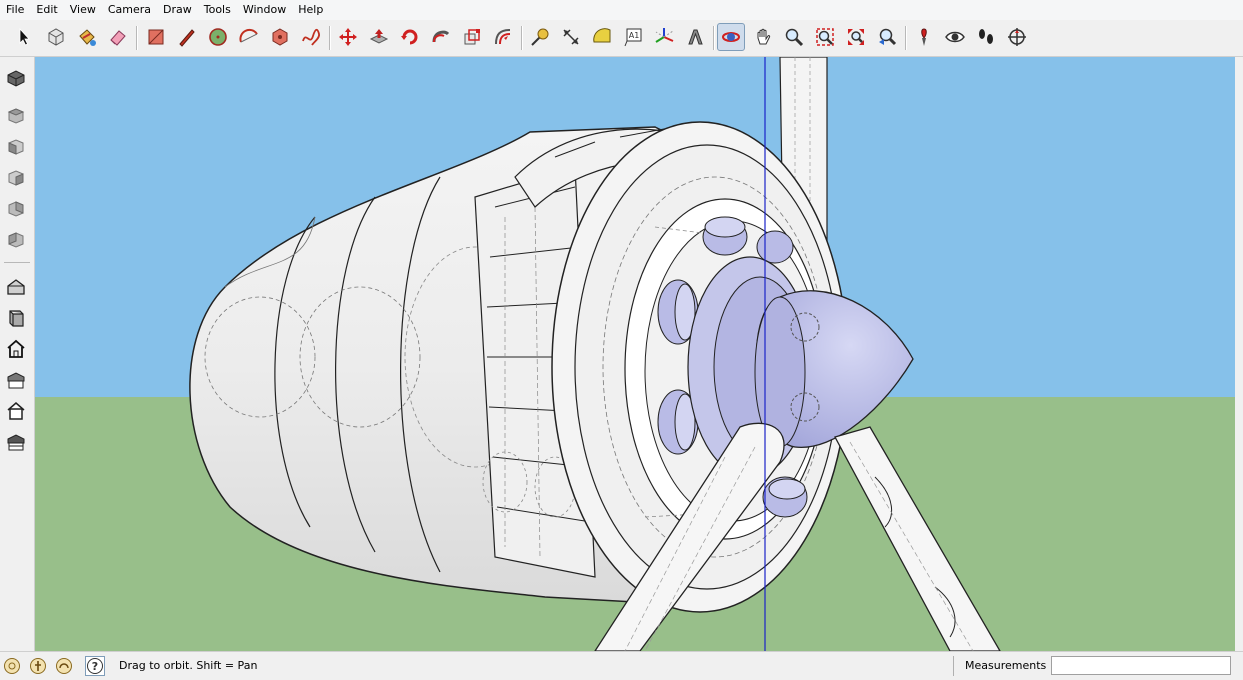  What do you see at coordinates (264, 10) in the screenshot?
I see `menu-window: Window` at bounding box center [264, 10].